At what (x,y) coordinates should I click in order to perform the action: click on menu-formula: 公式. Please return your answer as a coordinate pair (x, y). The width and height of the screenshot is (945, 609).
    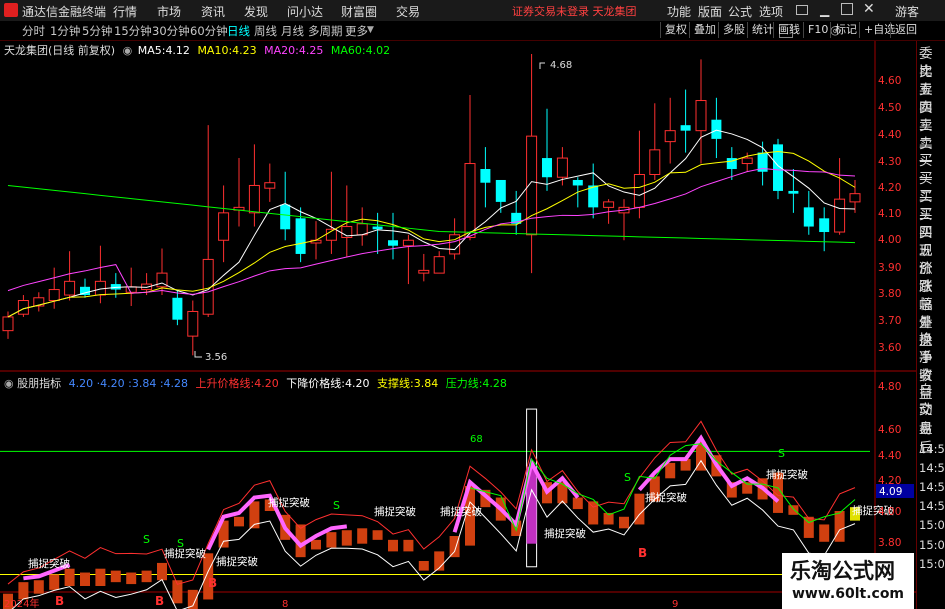
    Looking at the image, I should click on (740, 11).